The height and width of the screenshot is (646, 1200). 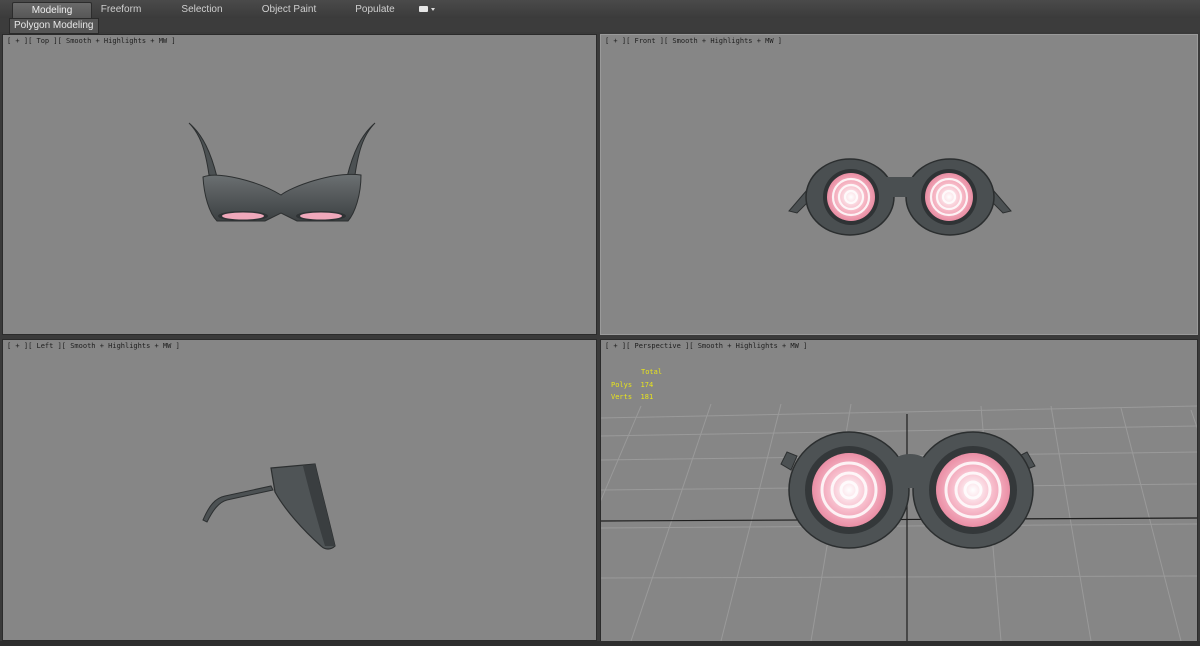 I want to click on tab-populate: Populate, so click(x=375, y=10).